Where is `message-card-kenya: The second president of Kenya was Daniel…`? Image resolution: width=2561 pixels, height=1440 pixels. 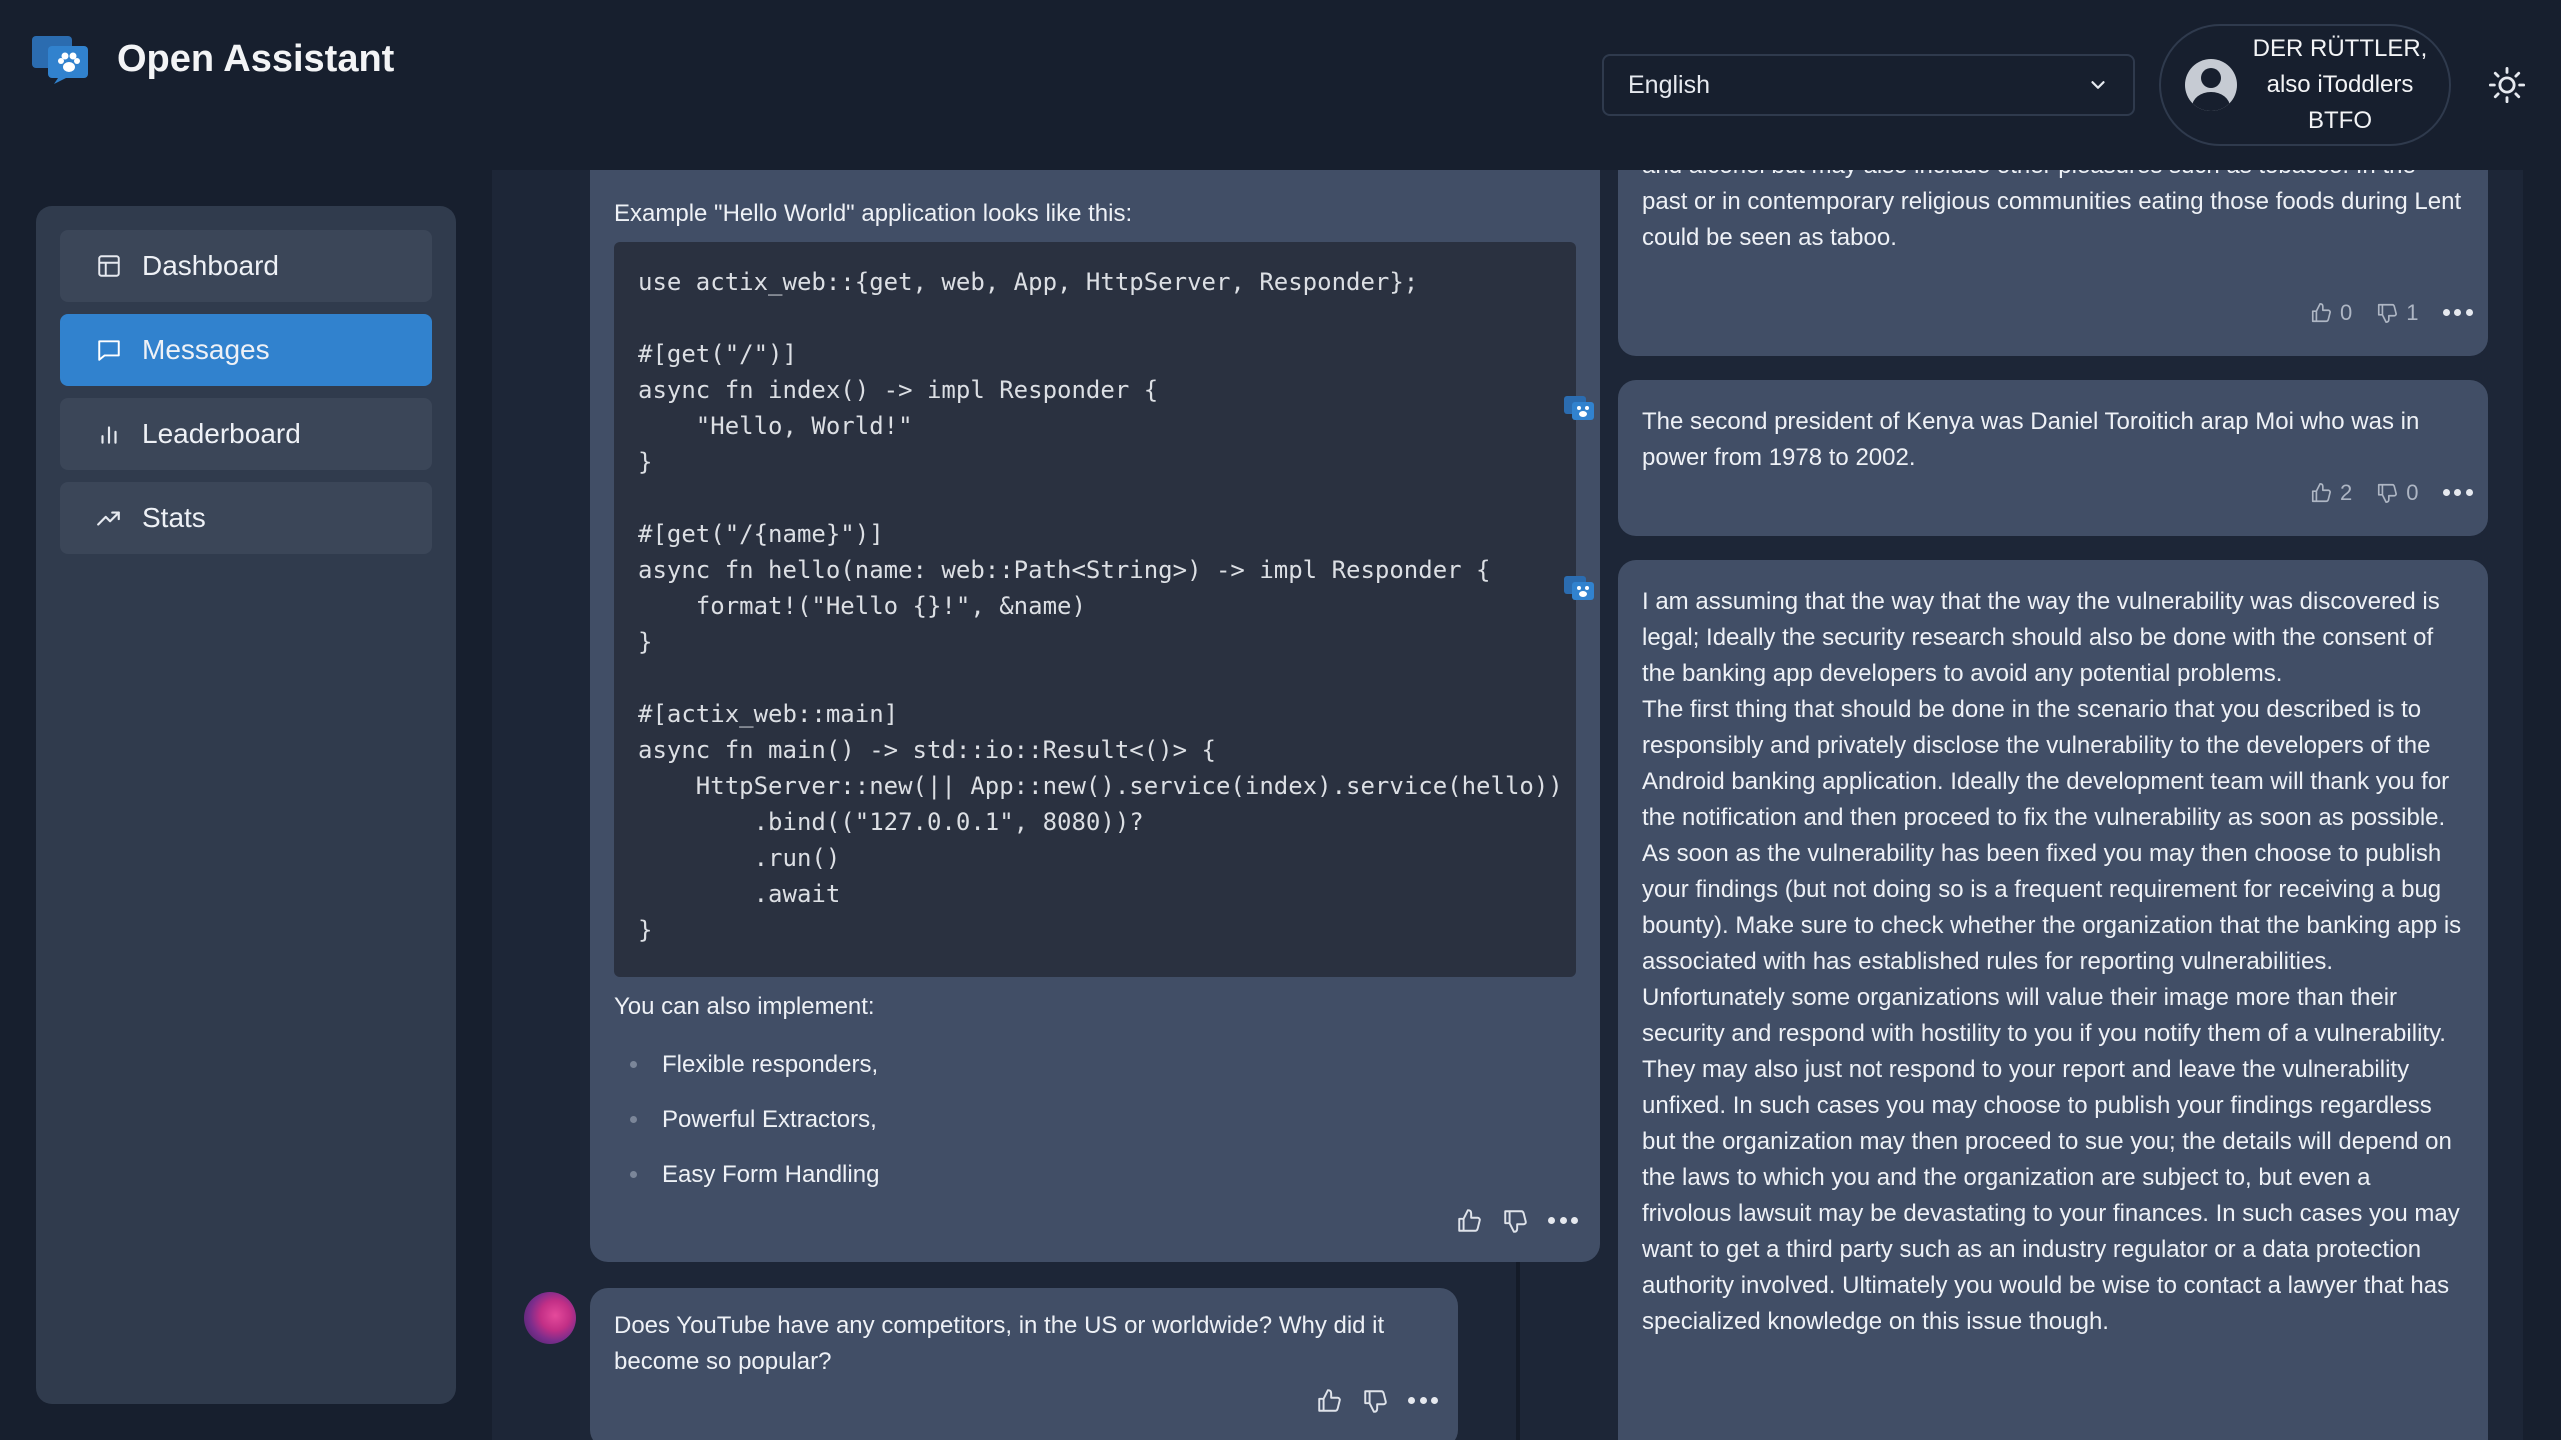 message-card-kenya: The second president of Kenya was Daniel… is located at coordinates (2053, 458).